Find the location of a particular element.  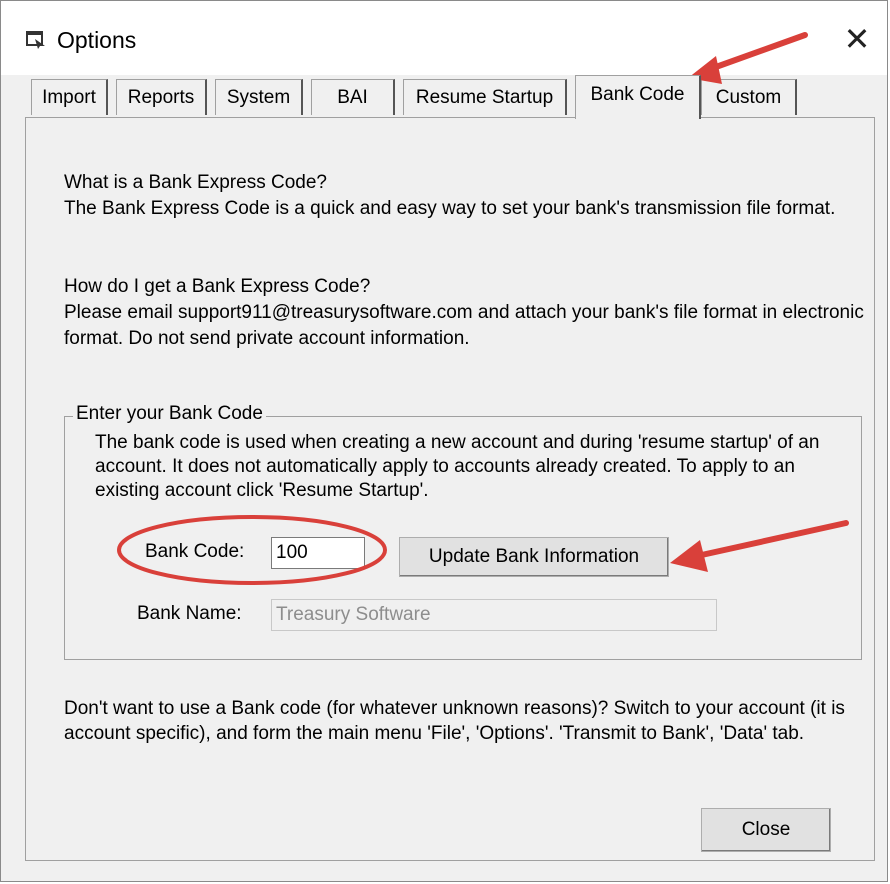

window-options-icon is located at coordinates (35, 40).